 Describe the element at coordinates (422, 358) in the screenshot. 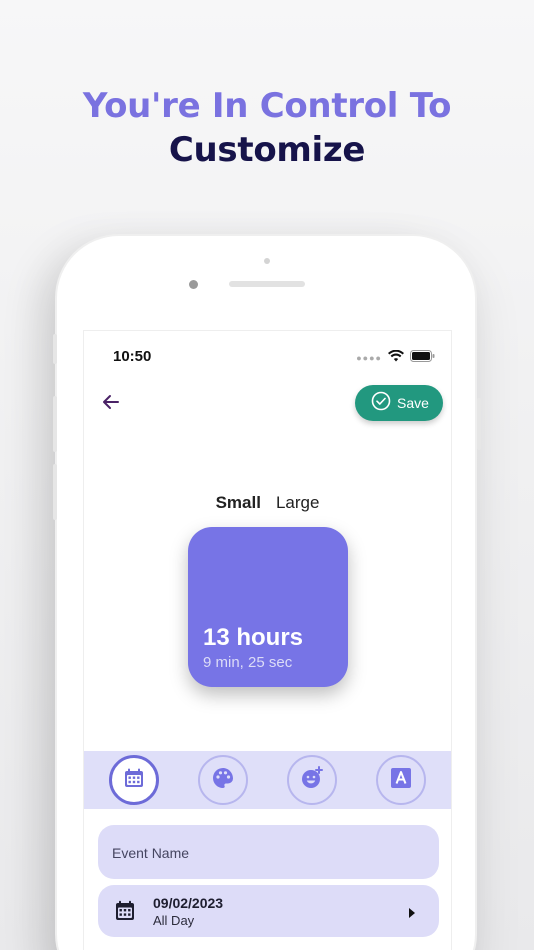

I see `battery-icon` at that location.